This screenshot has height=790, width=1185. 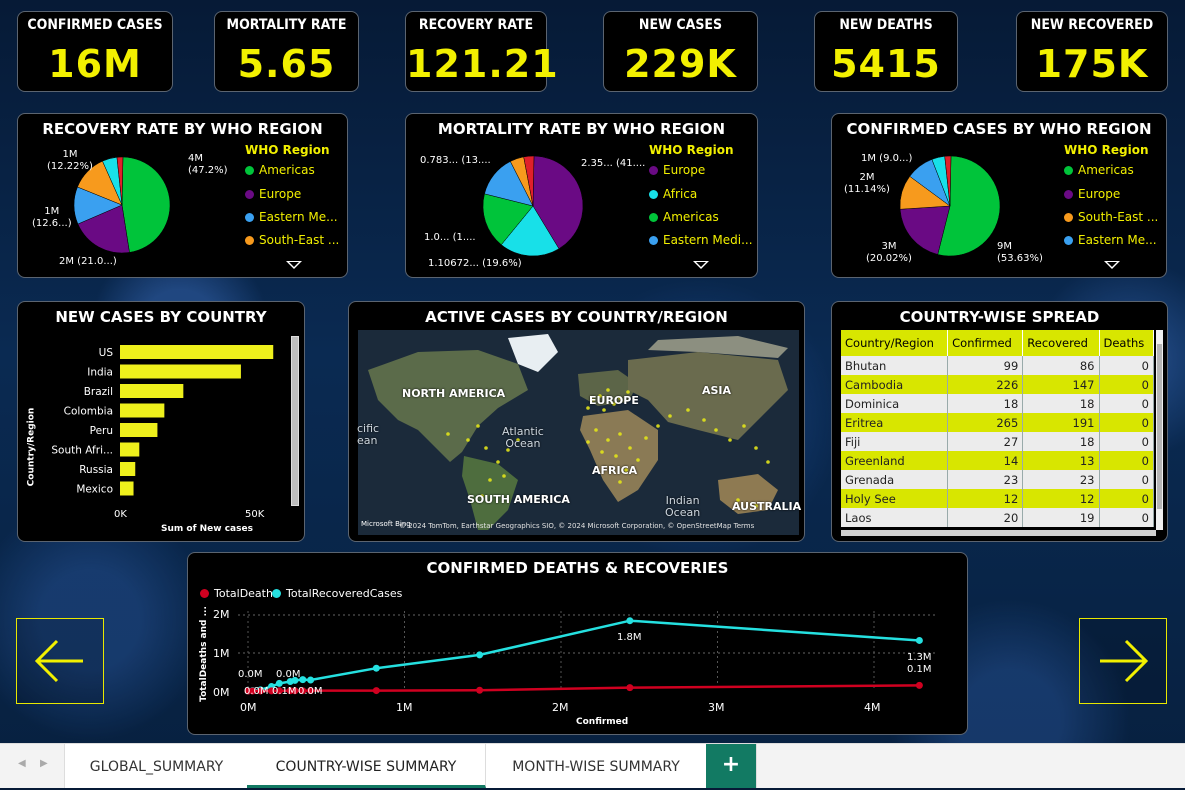 I want to click on scrollbar-thumb, so click(x=1159, y=426).